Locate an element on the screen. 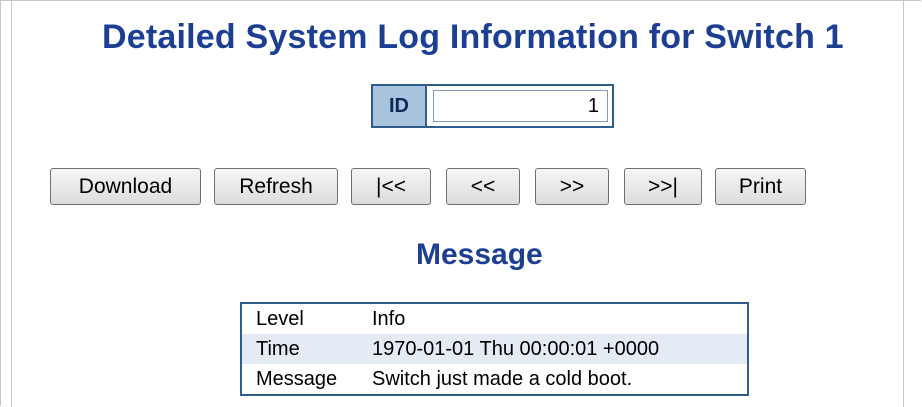  id-label: ID is located at coordinates (400, 106).